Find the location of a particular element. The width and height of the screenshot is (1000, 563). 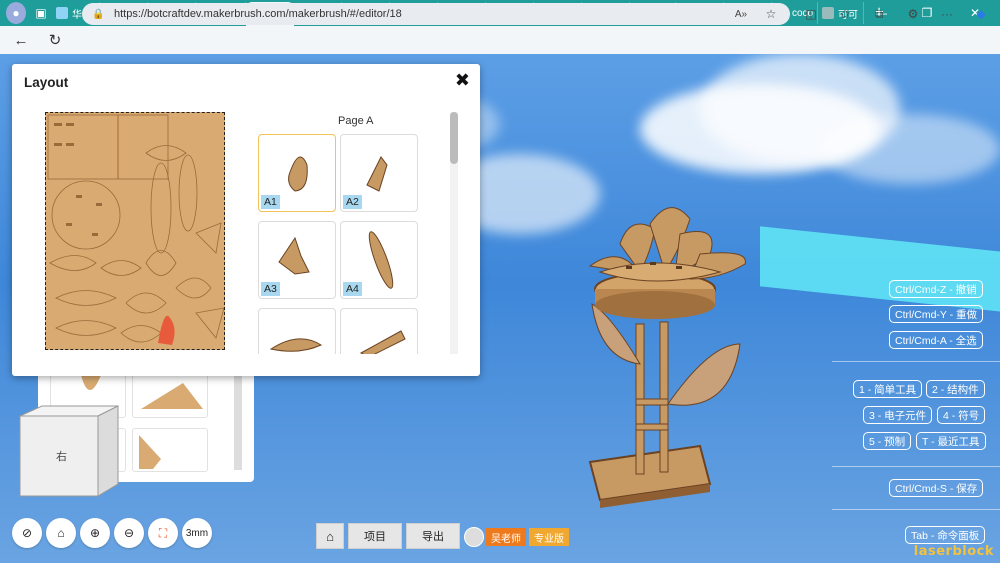

part-cell-a5 is located at coordinates (297, 331).